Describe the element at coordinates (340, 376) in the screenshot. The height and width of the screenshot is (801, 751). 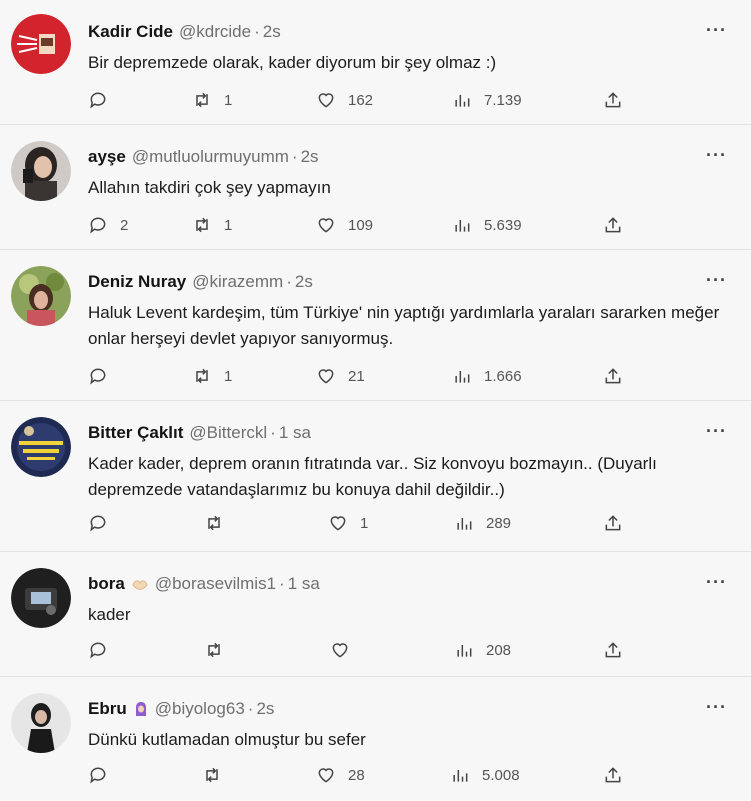
I see `like-button: 21` at that location.